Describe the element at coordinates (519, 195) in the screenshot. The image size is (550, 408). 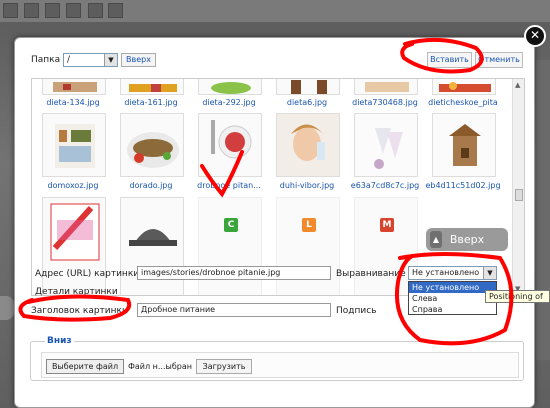
I see `scrollbar-thumb` at that location.